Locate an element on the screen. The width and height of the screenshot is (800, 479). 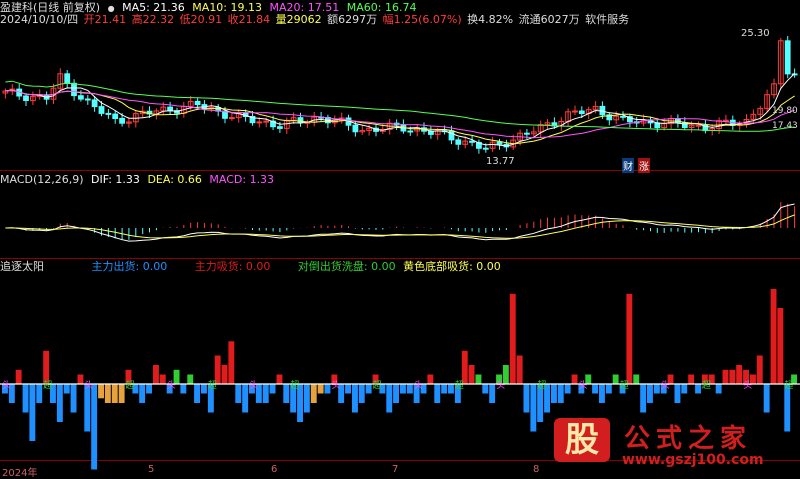
x-label-may: 5 is located at coordinates (151, 469).